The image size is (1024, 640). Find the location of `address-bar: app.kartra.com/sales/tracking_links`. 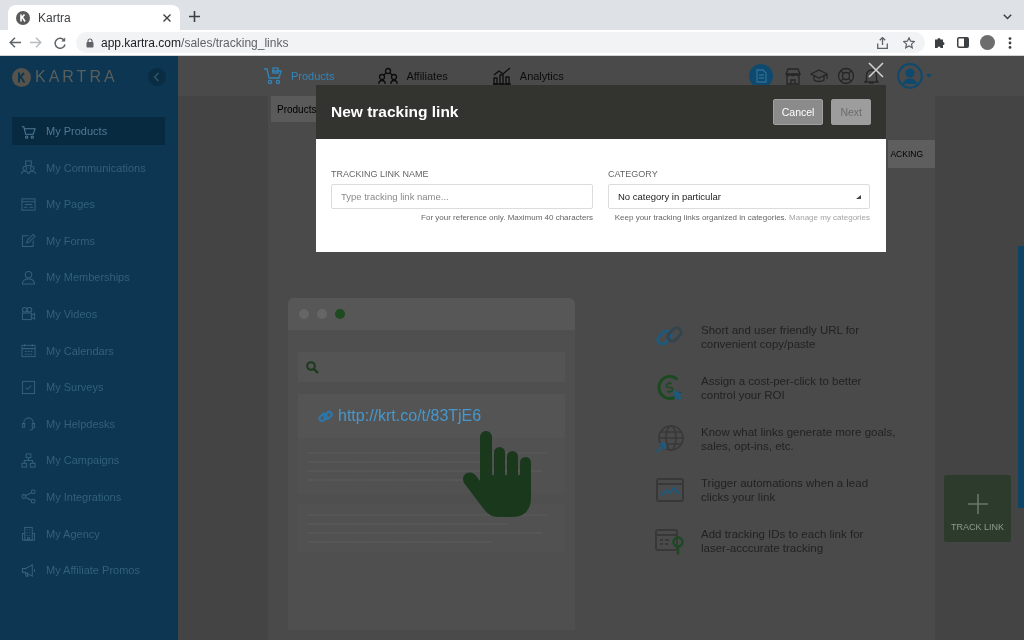

address-bar: app.kartra.com/sales/tracking_links is located at coordinates (500, 42).